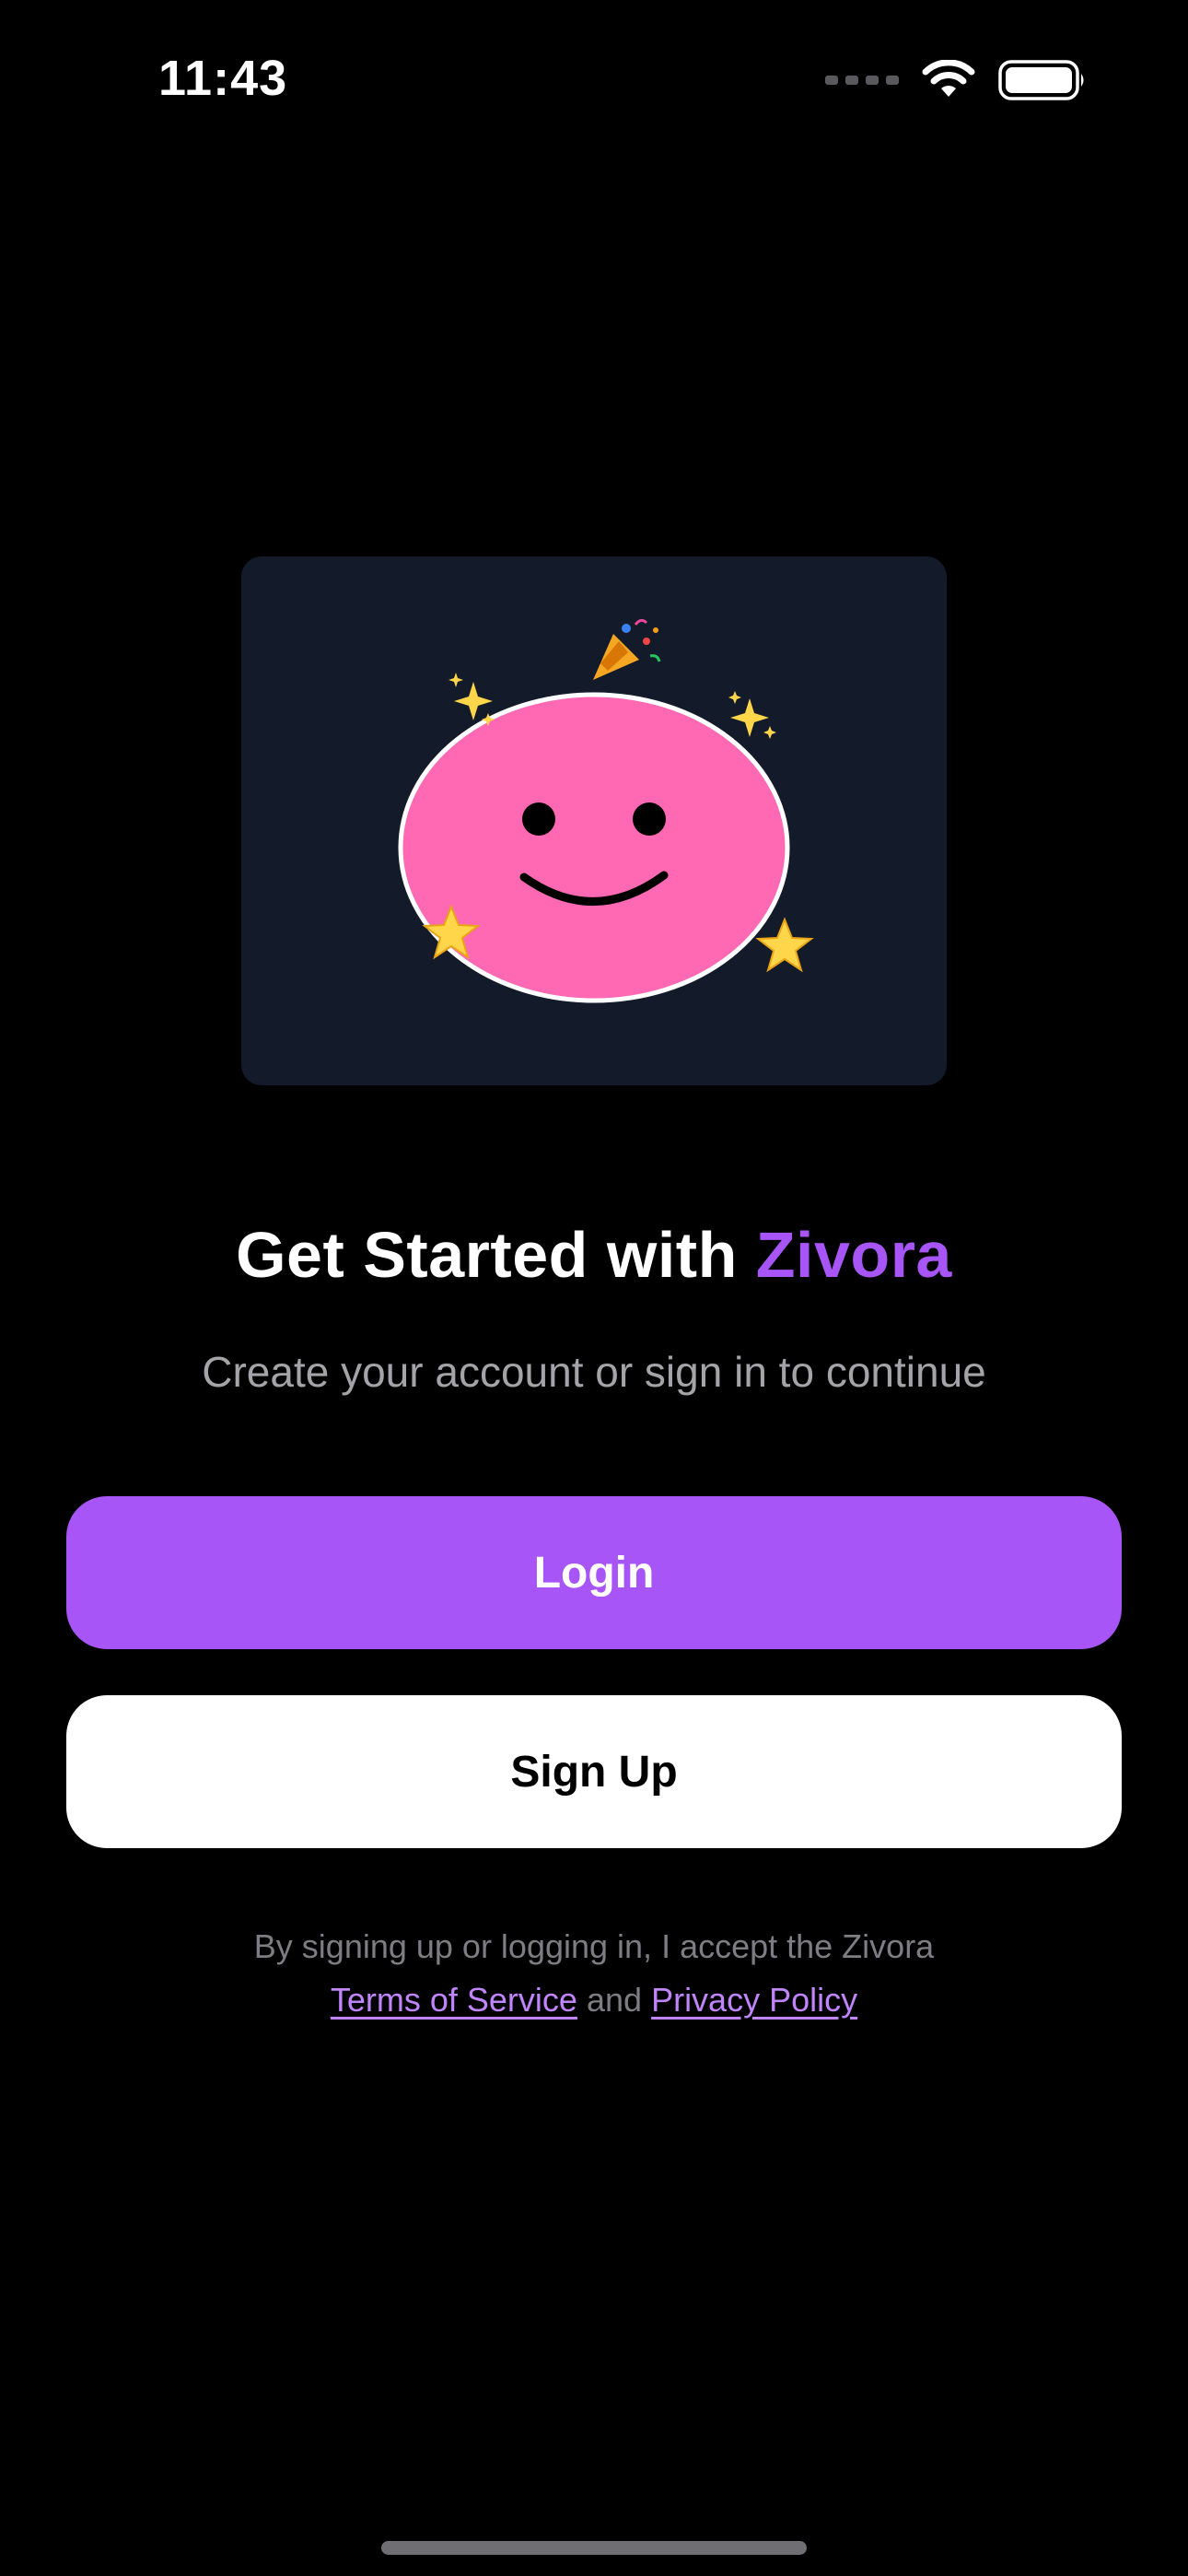 The image size is (1188, 2576). What do you see at coordinates (594, 1771) in the screenshot?
I see `sign-up-button: Sign Up` at bounding box center [594, 1771].